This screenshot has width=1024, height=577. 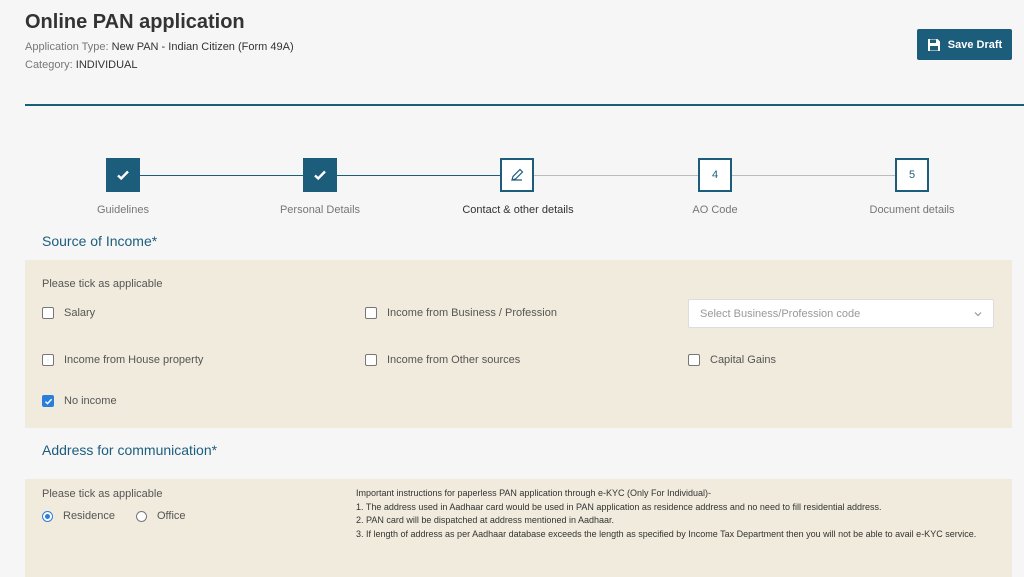 I want to click on house-property-option: Income from House property, so click(x=122, y=360).